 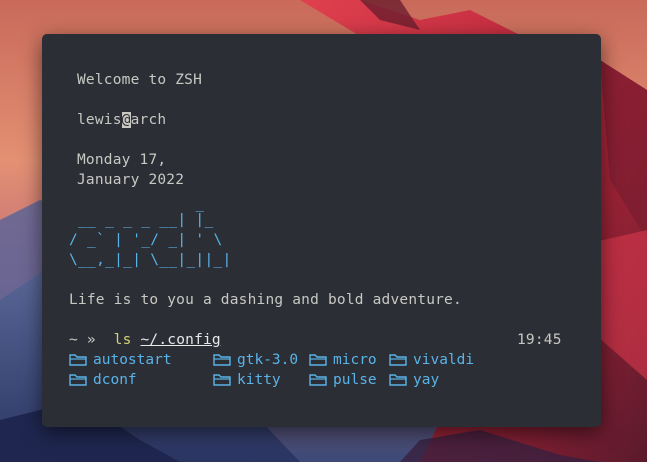 What do you see at coordinates (539, 340) in the screenshot?
I see `prompt-time: 19:45` at bounding box center [539, 340].